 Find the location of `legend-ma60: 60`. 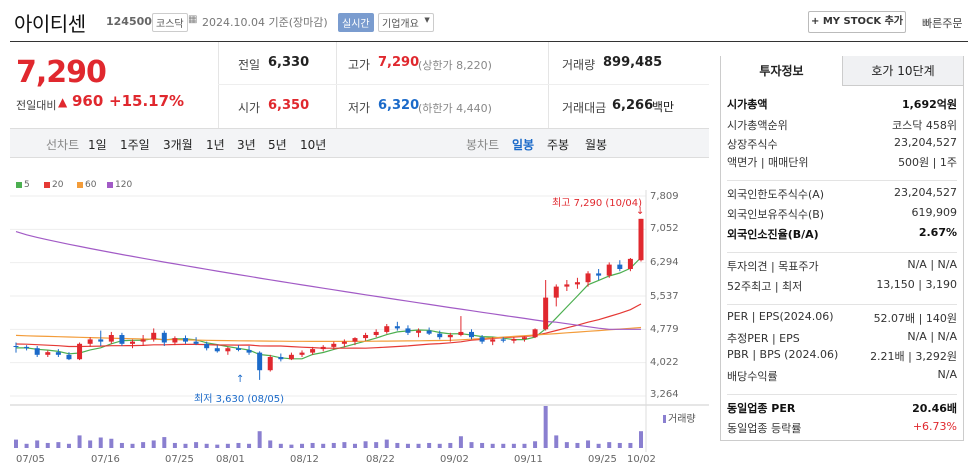

legend-ma60: 60 is located at coordinates (86, 185).